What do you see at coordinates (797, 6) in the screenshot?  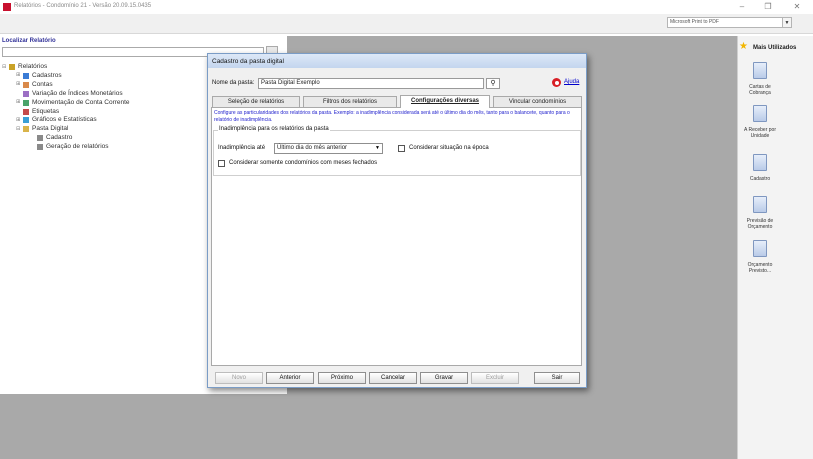 I see `close-button: ✕` at bounding box center [797, 6].